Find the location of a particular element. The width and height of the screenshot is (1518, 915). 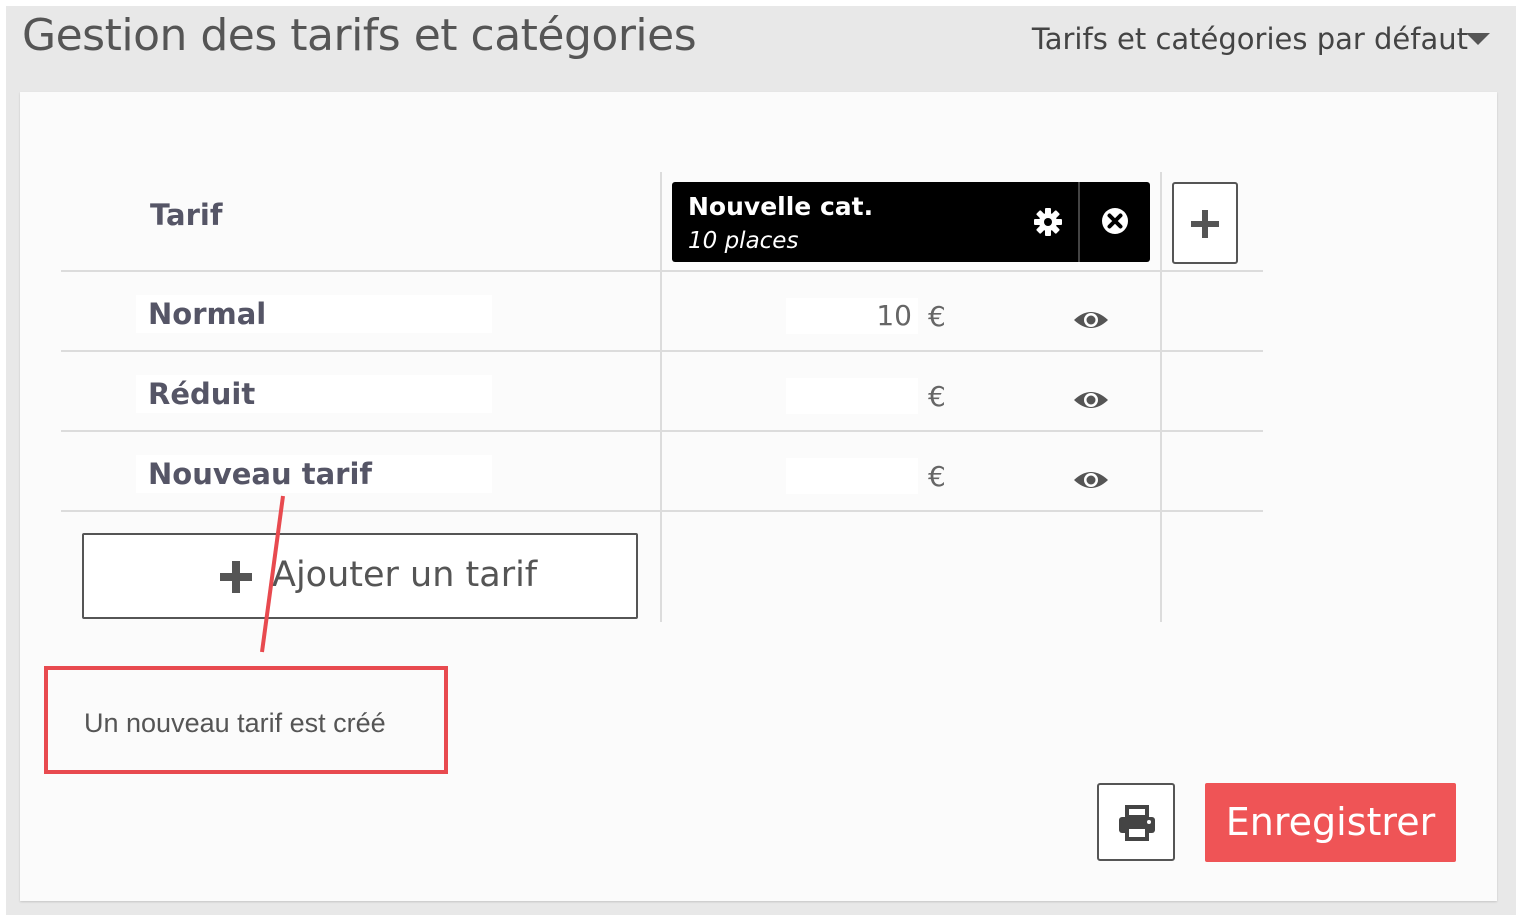

add-tarif-button: Ajouter un tarif is located at coordinates (360, 576).